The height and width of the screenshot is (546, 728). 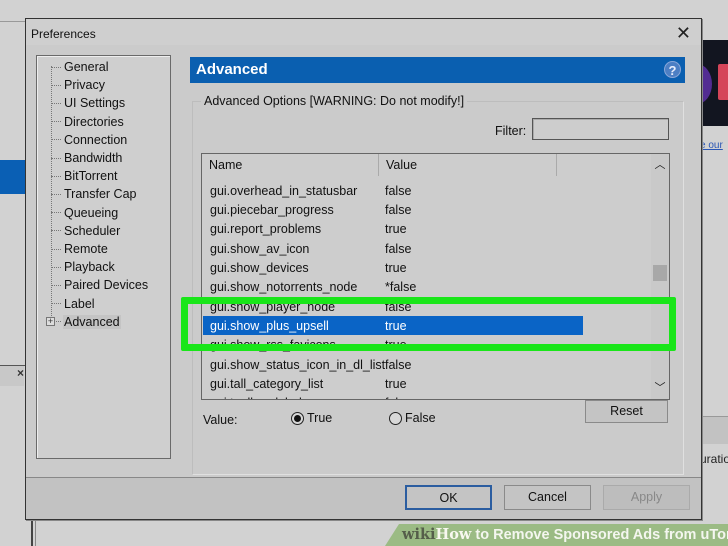 I want to click on tree-item-label: Queueing, so click(x=91, y=212).